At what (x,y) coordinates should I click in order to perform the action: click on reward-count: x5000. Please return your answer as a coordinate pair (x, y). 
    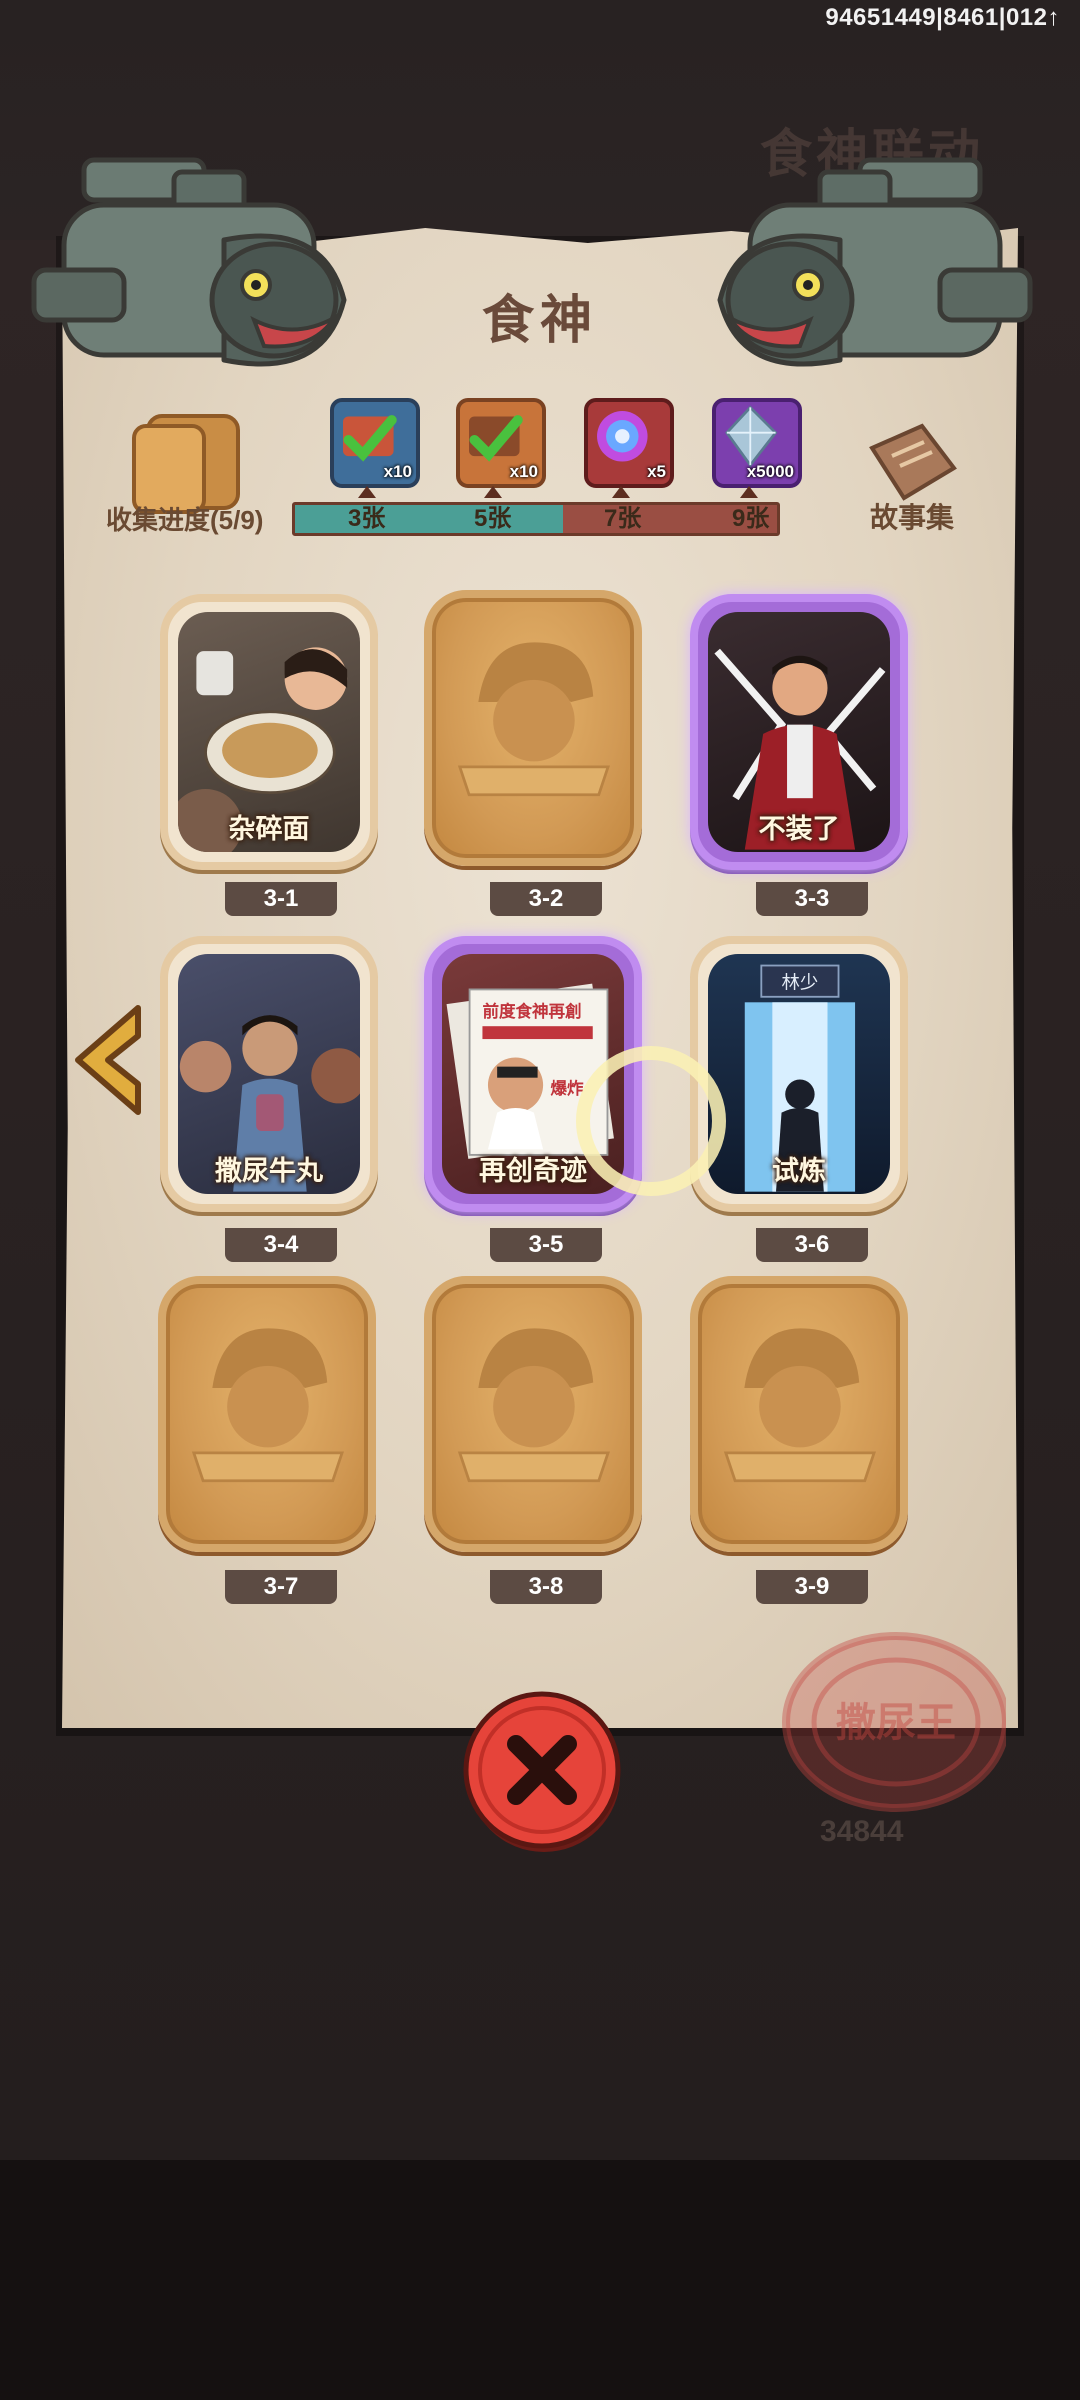
    Looking at the image, I should click on (770, 471).